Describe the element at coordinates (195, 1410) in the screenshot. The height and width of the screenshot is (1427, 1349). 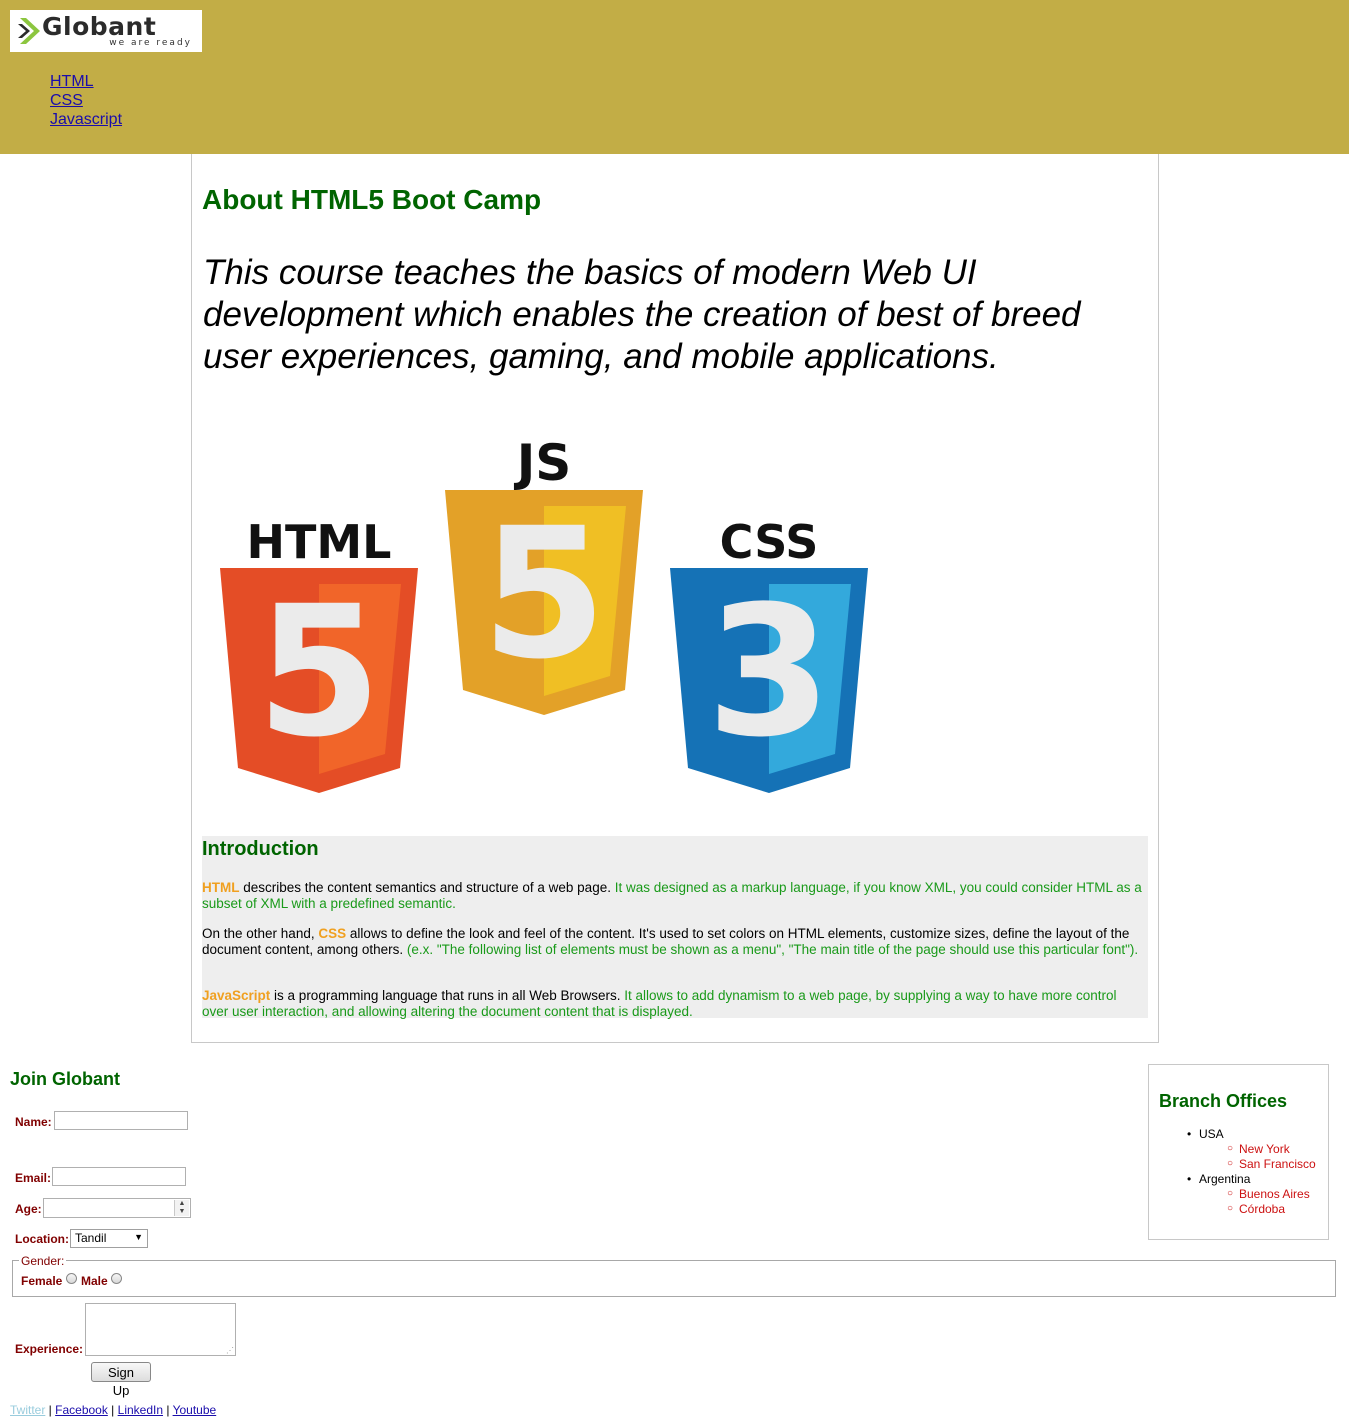
I see `youtube-link: Youtube` at that location.